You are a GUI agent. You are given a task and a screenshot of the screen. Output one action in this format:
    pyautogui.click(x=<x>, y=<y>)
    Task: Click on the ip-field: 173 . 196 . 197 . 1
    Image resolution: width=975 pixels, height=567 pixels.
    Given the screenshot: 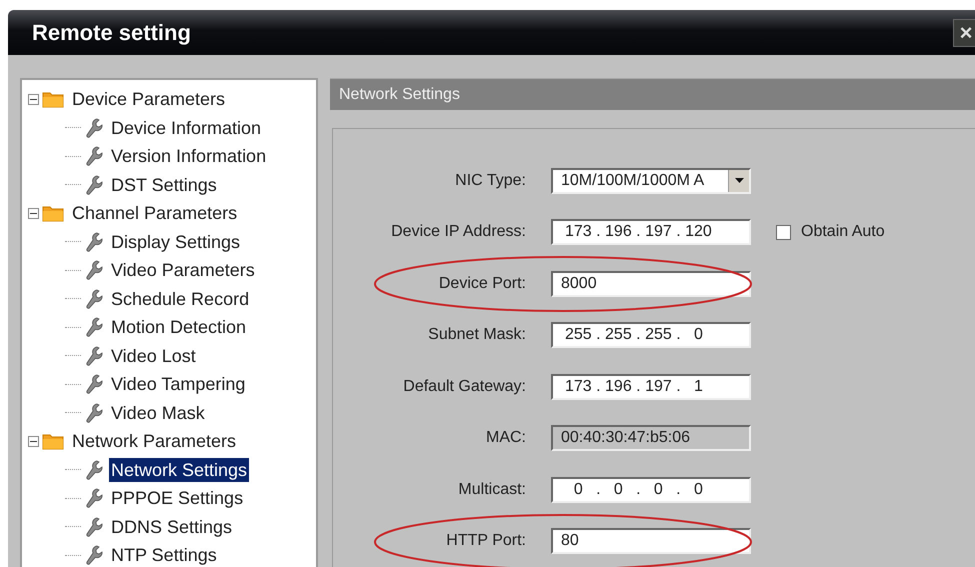 What is the action you would take?
    pyautogui.click(x=651, y=387)
    